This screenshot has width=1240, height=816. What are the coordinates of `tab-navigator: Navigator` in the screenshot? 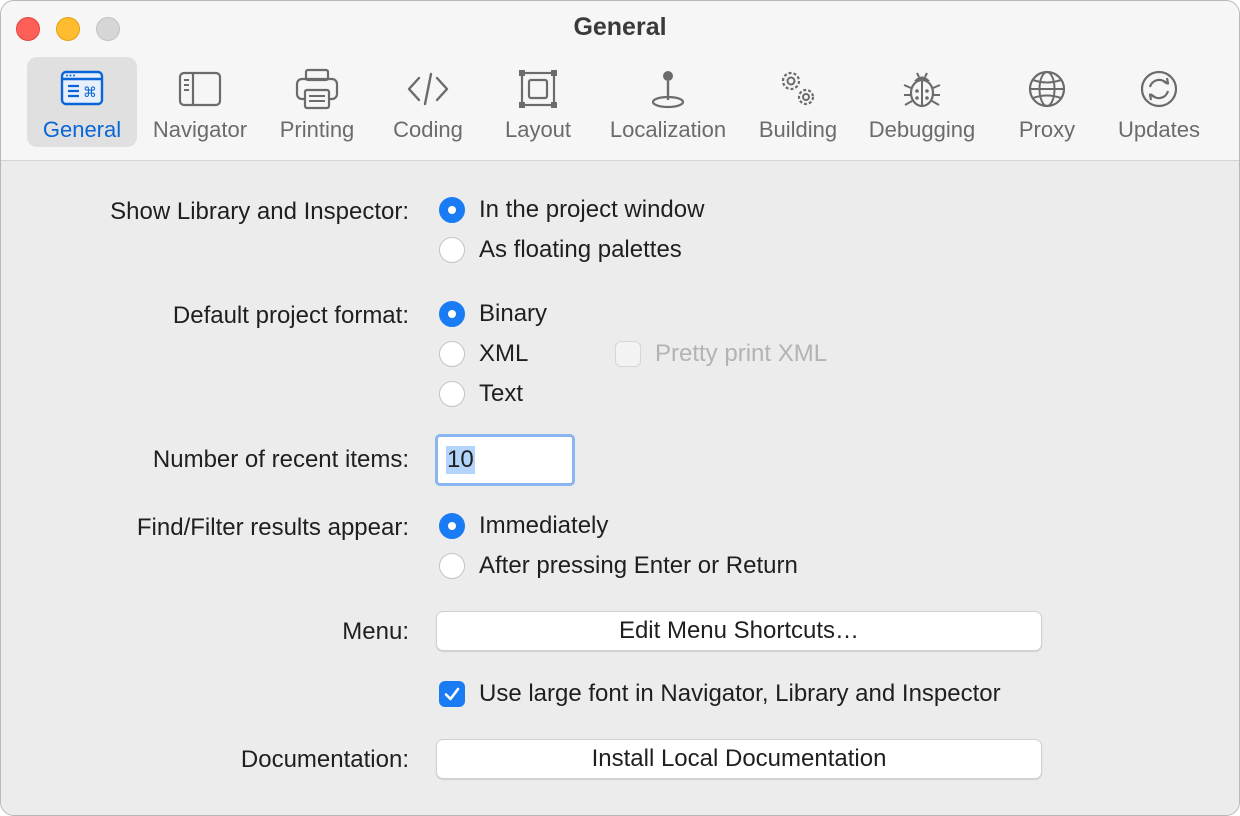 It's located at (200, 102).